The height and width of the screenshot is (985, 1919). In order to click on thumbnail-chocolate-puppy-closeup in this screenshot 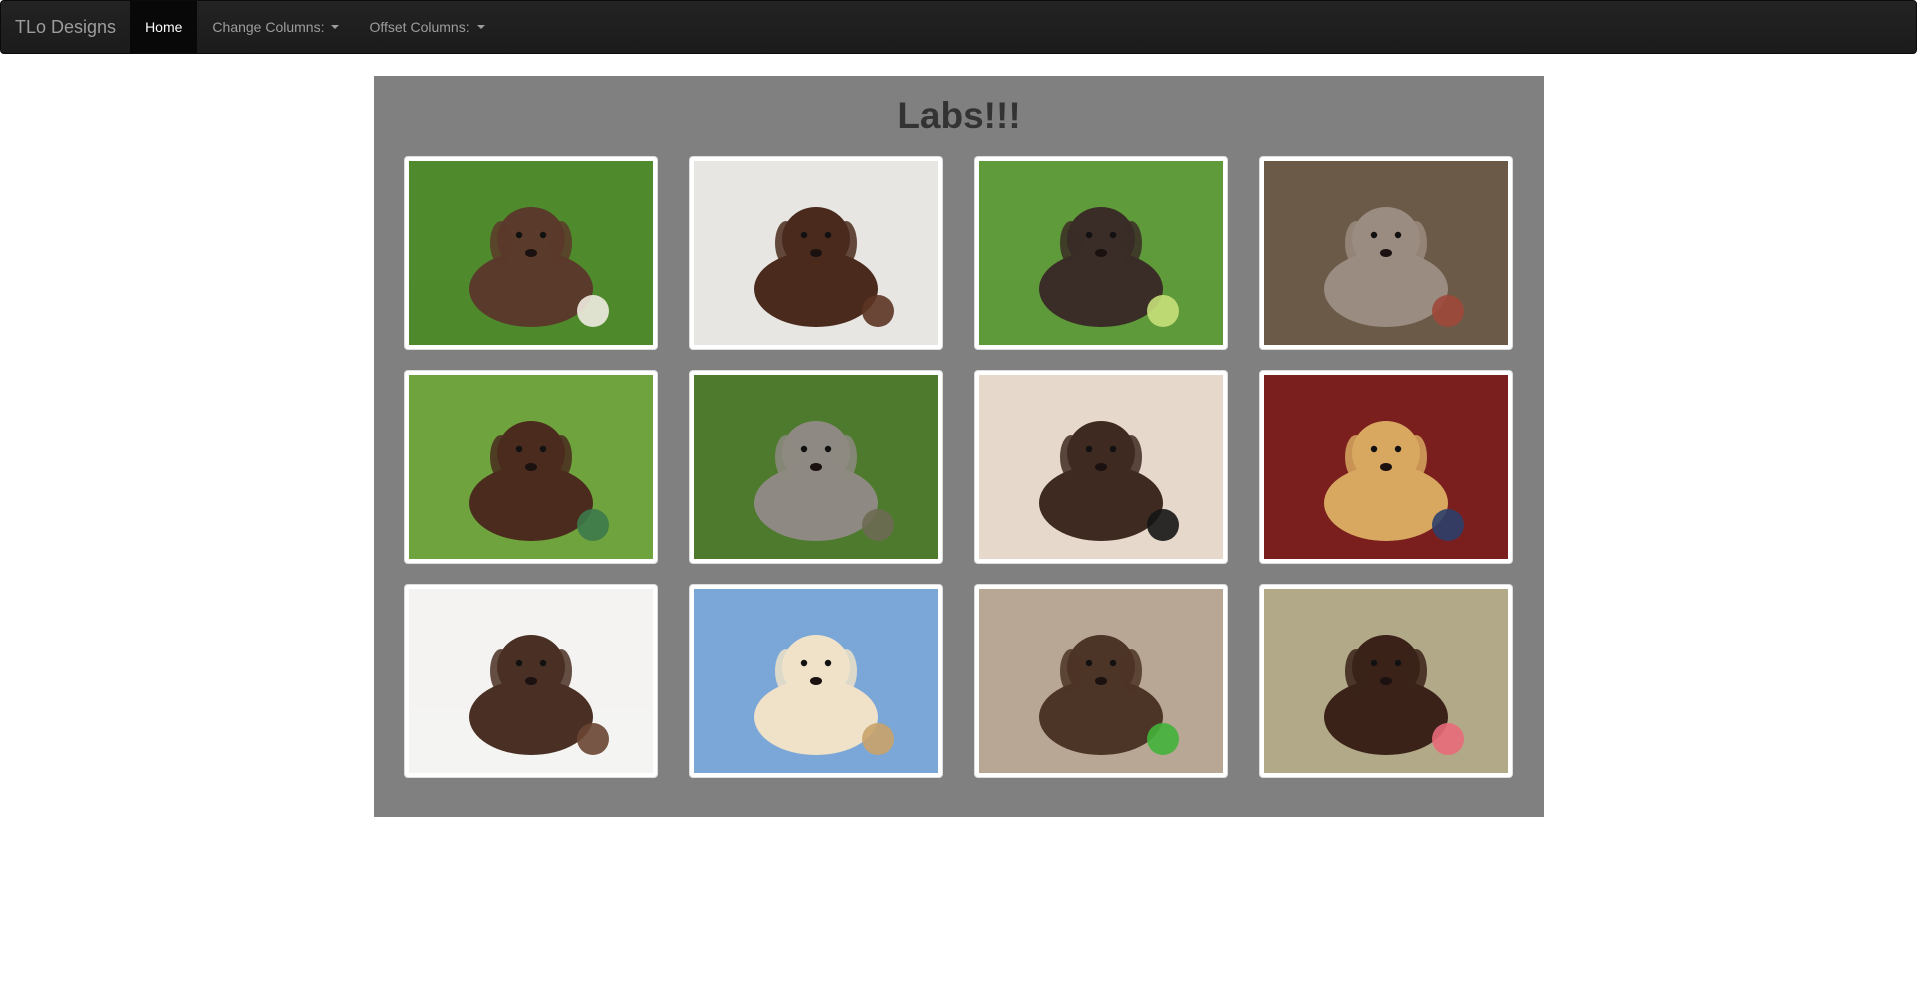, I will do `click(816, 253)`.